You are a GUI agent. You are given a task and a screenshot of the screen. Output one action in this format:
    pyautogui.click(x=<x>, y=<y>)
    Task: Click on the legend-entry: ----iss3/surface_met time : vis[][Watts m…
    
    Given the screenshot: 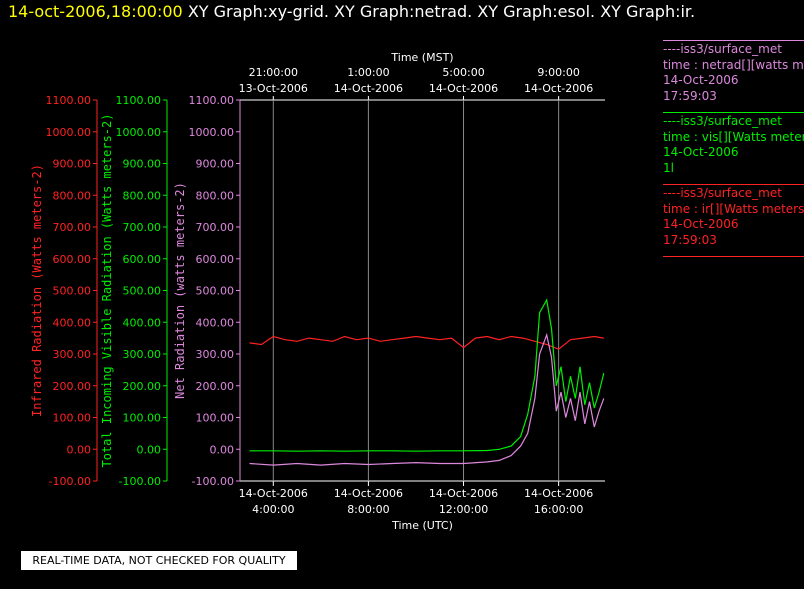 What is the action you would take?
    pyautogui.click(x=733, y=145)
    